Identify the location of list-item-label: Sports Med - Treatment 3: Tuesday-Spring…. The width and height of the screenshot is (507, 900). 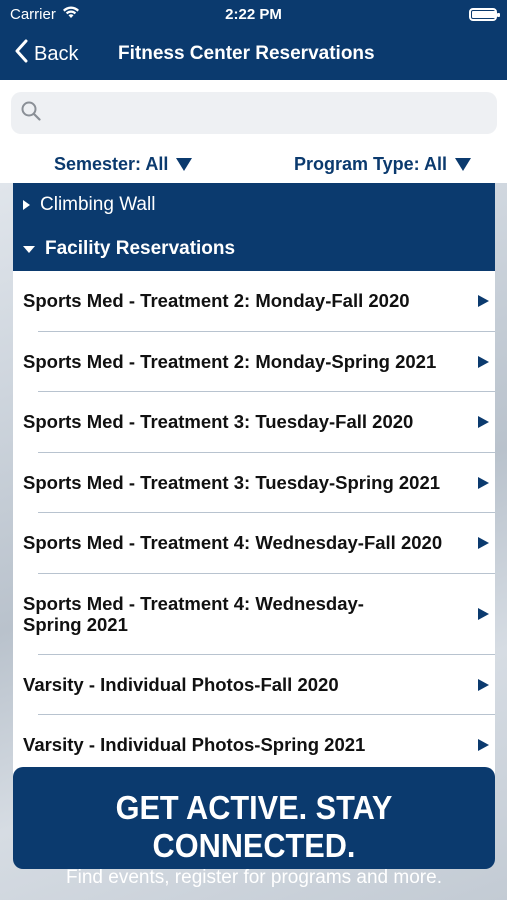
(232, 482).